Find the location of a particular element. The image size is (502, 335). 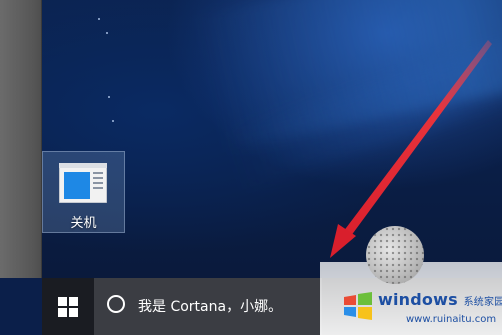

desktop-icon-shutdown: 关机 is located at coordinates (83, 192).